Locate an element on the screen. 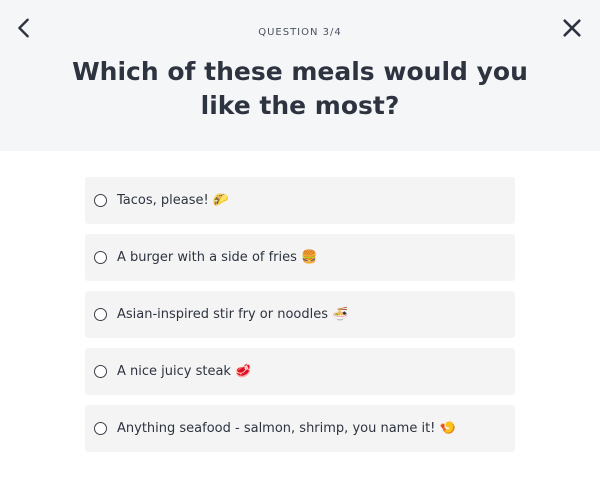 This screenshot has height=478, width=600. option-label: A nice juicy steak 🥩 is located at coordinates (184, 371).